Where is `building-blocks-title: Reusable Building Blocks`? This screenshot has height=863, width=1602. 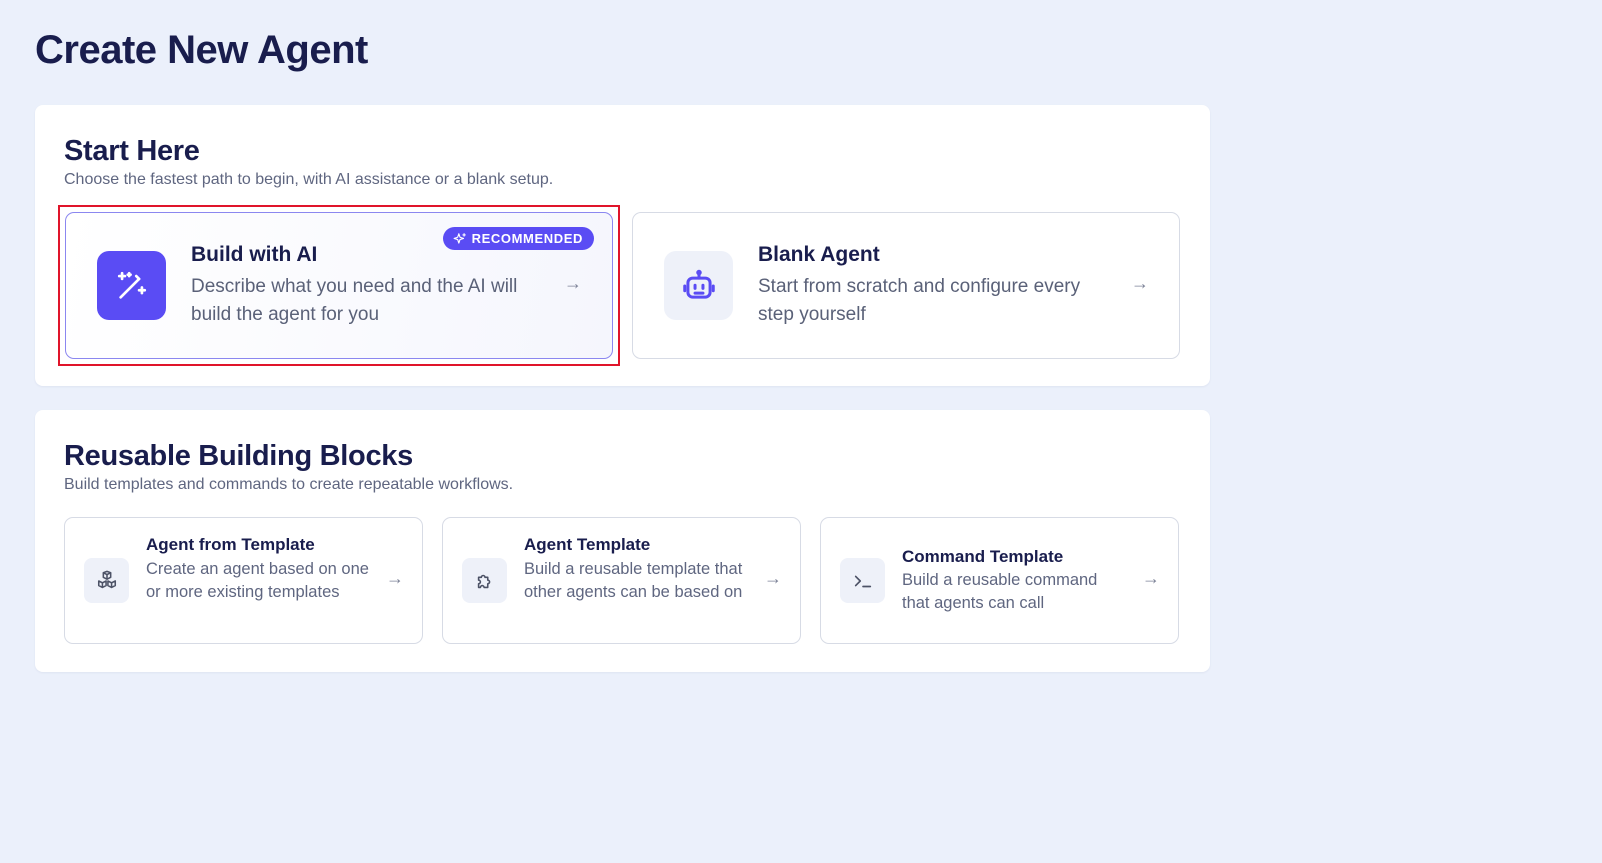
building-blocks-title: Reusable Building Blocks is located at coordinates (238, 456).